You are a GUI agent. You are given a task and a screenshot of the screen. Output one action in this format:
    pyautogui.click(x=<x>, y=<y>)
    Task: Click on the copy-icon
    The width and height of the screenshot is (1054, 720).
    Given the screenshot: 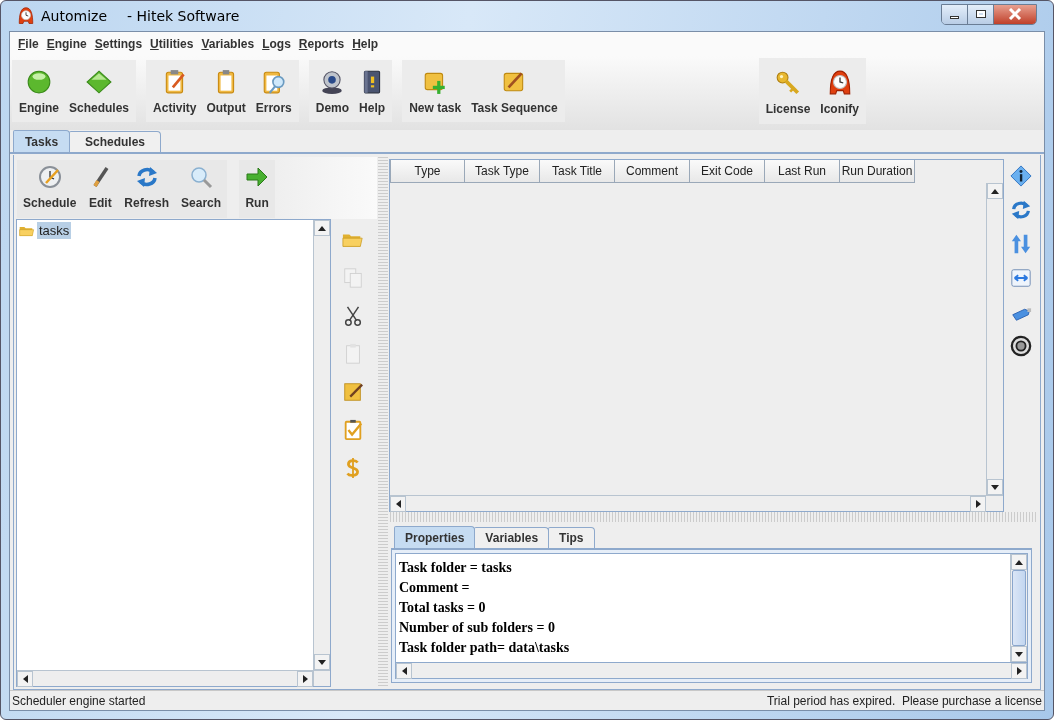 What is the action you would take?
    pyautogui.click(x=353, y=278)
    